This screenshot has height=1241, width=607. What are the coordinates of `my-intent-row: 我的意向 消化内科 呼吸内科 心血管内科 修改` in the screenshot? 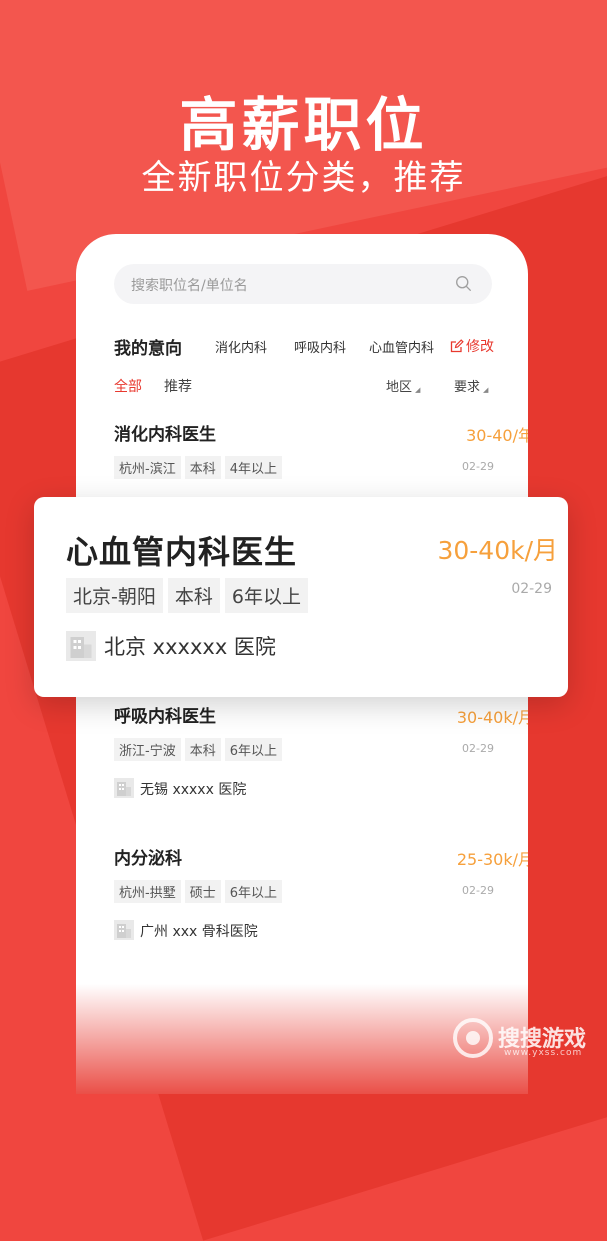 It's located at (304, 346).